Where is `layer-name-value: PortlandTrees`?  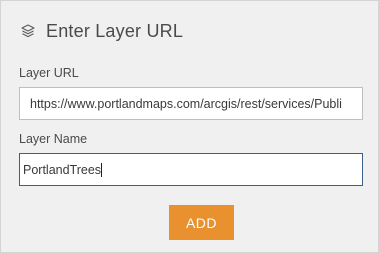
layer-name-value: PortlandTrees is located at coordinates (62, 169).